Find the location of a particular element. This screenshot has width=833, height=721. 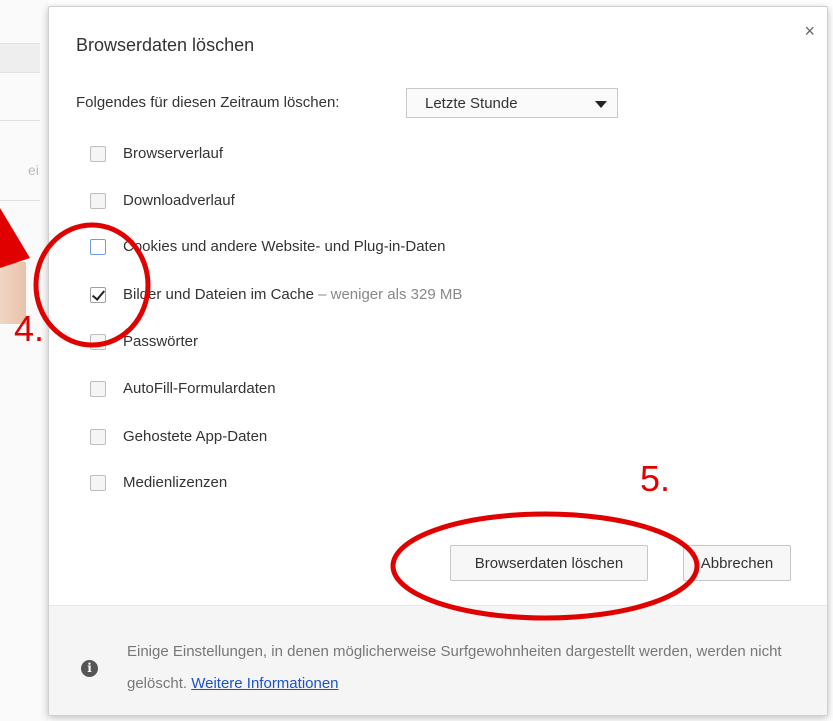

cancel-button: Abbrechen is located at coordinates (737, 563).